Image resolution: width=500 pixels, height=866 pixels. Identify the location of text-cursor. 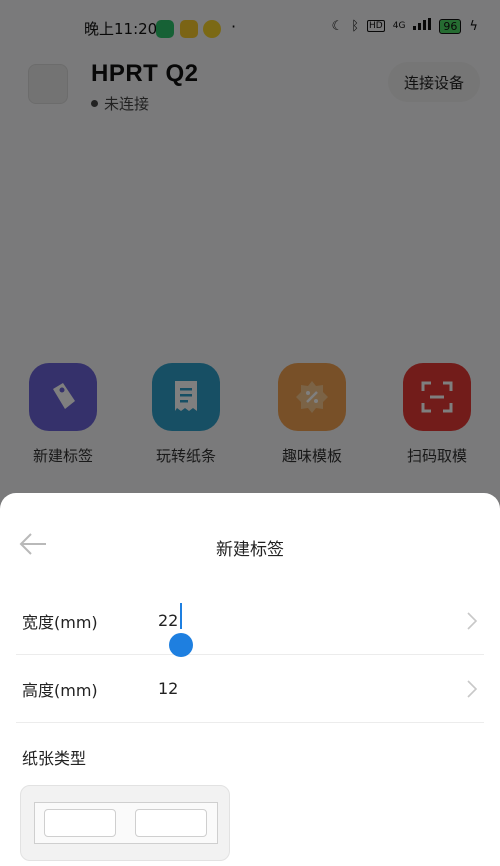
(181, 616).